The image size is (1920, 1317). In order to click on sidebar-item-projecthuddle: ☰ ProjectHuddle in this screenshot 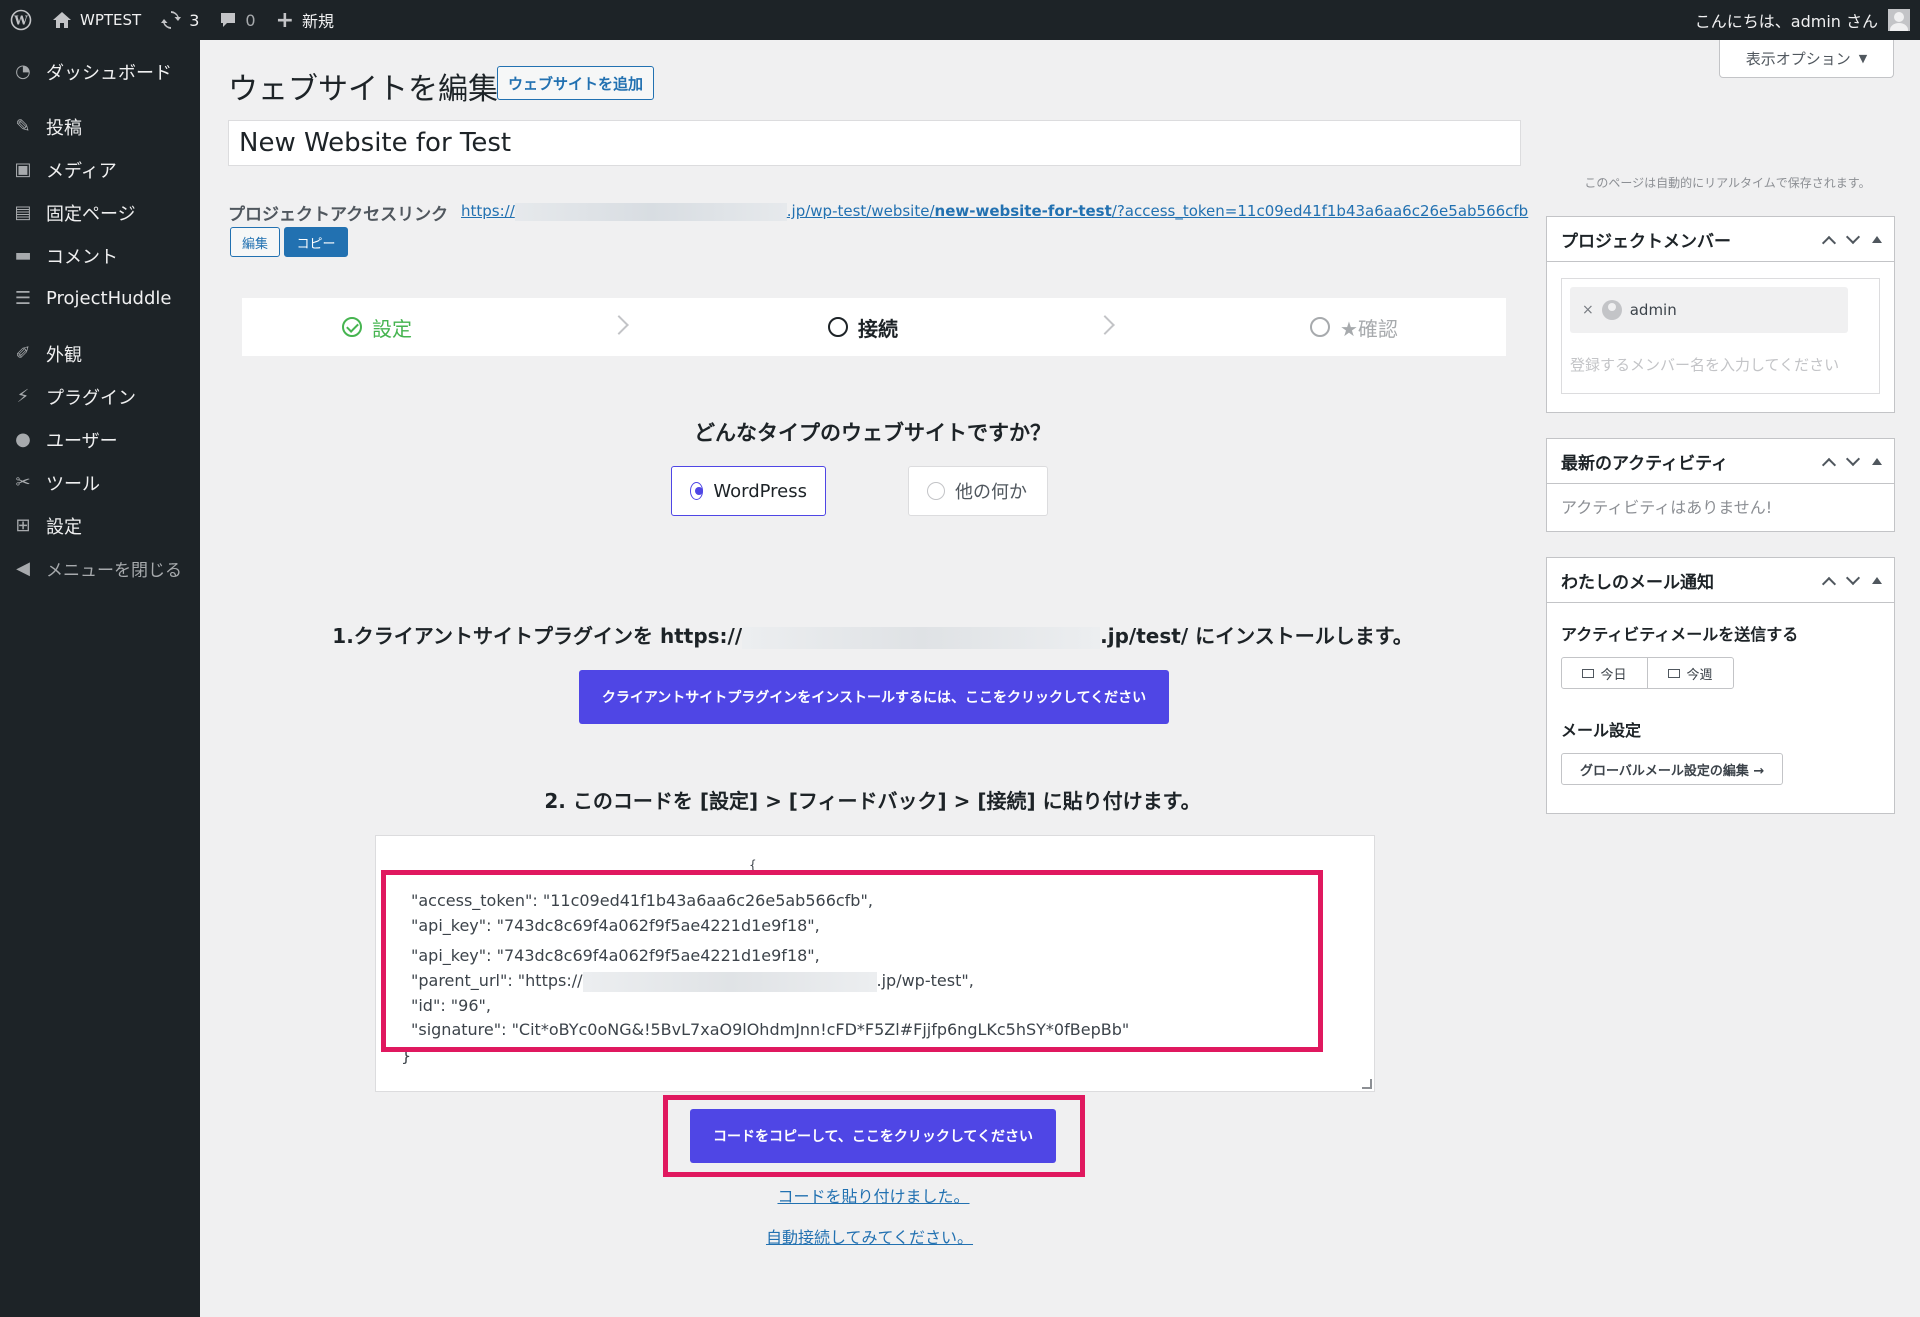, I will do `click(100, 298)`.